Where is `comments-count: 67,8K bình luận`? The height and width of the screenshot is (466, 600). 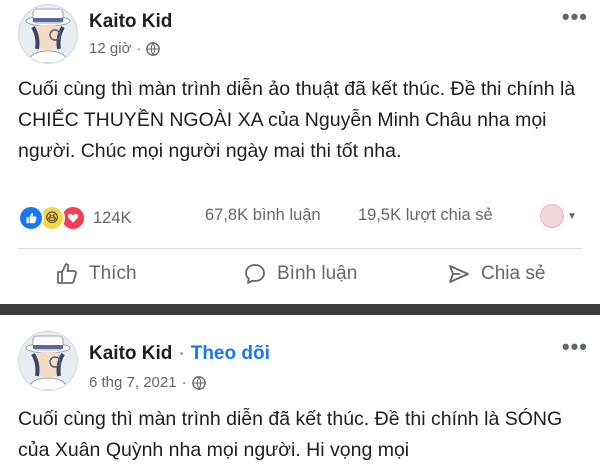 comments-count: 67,8K bình luận is located at coordinates (263, 215).